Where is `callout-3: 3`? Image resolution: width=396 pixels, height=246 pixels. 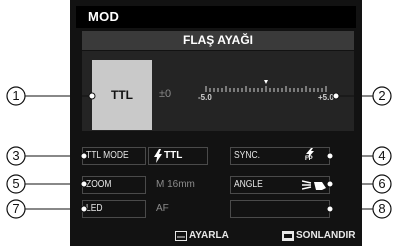
callout-3: 3 is located at coordinates (16, 155).